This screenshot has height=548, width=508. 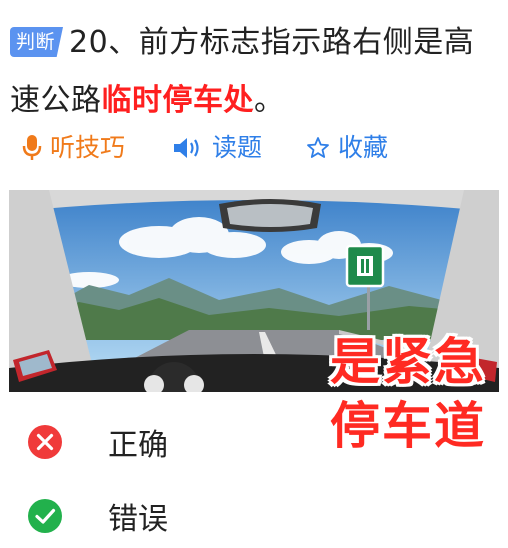 What do you see at coordinates (176, 442) in the screenshot?
I see `option-correct: 正确` at bounding box center [176, 442].